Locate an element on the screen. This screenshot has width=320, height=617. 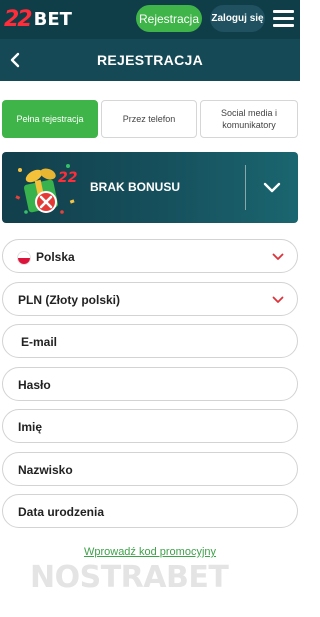
promo-code-link: Wprowadź kod promocyjny is located at coordinates (150, 552).